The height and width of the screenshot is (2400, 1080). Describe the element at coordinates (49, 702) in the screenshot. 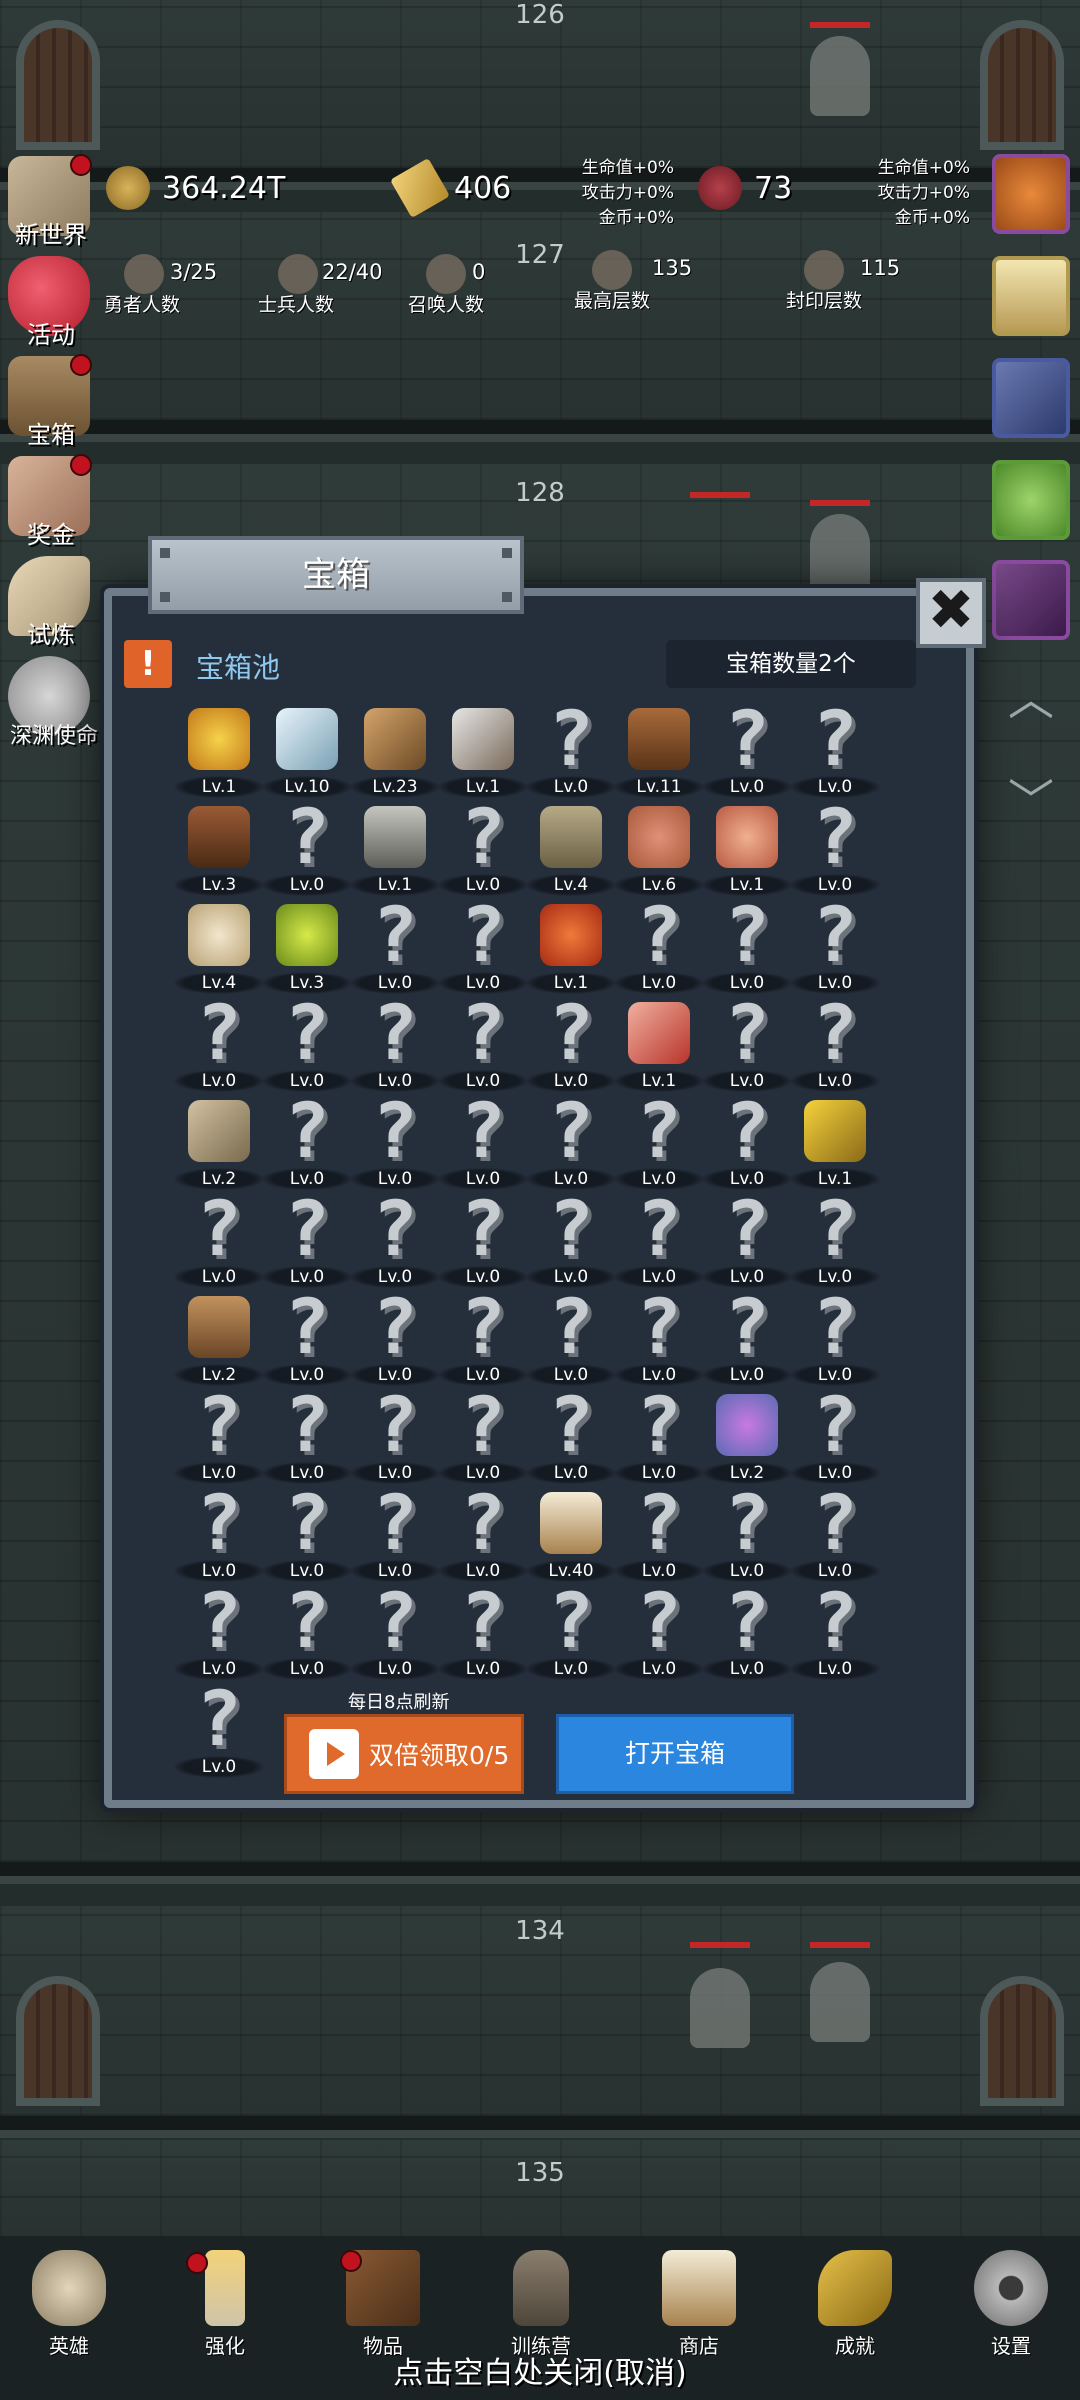

I see `side-abyss-mission: 深渊使命` at that location.